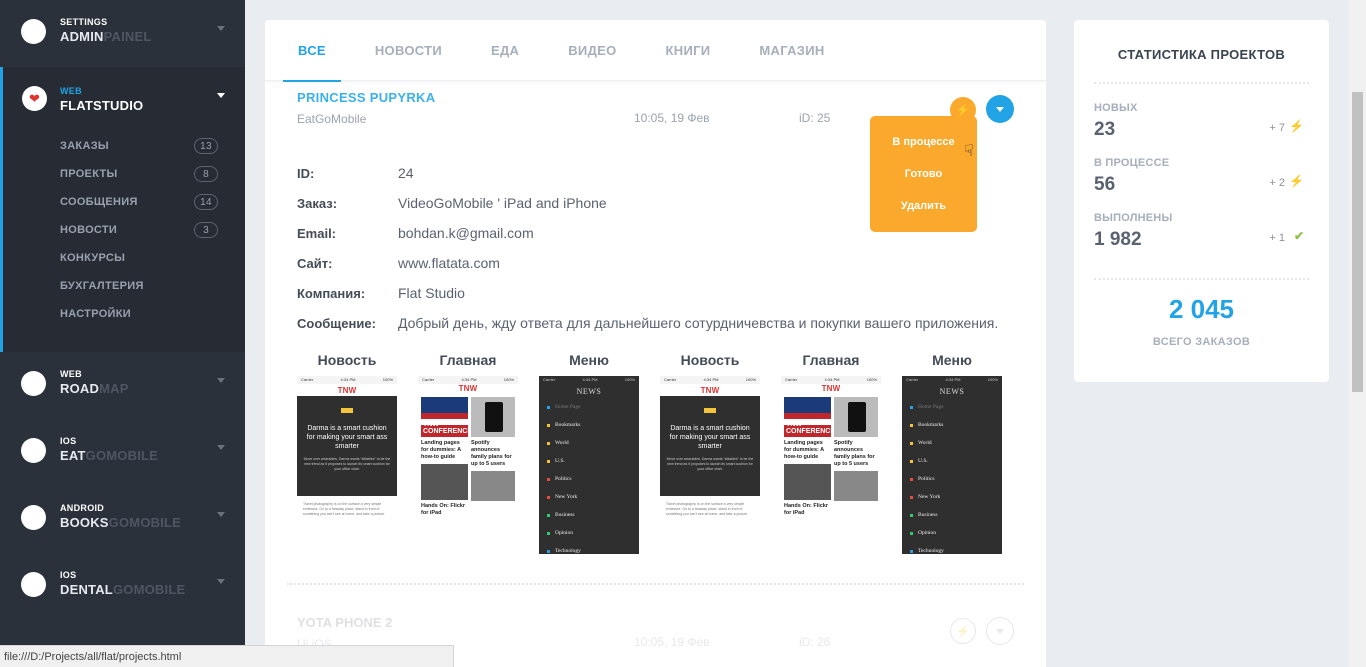 The width and height of the screenshot is (1366, 667). I want to click on project-platform: WEB, so click(71, 374).